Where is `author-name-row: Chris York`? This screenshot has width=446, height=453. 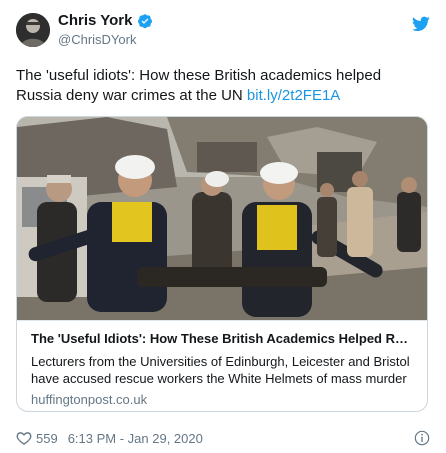
author-name-row: Chris York is located at coordinates (105, 20).